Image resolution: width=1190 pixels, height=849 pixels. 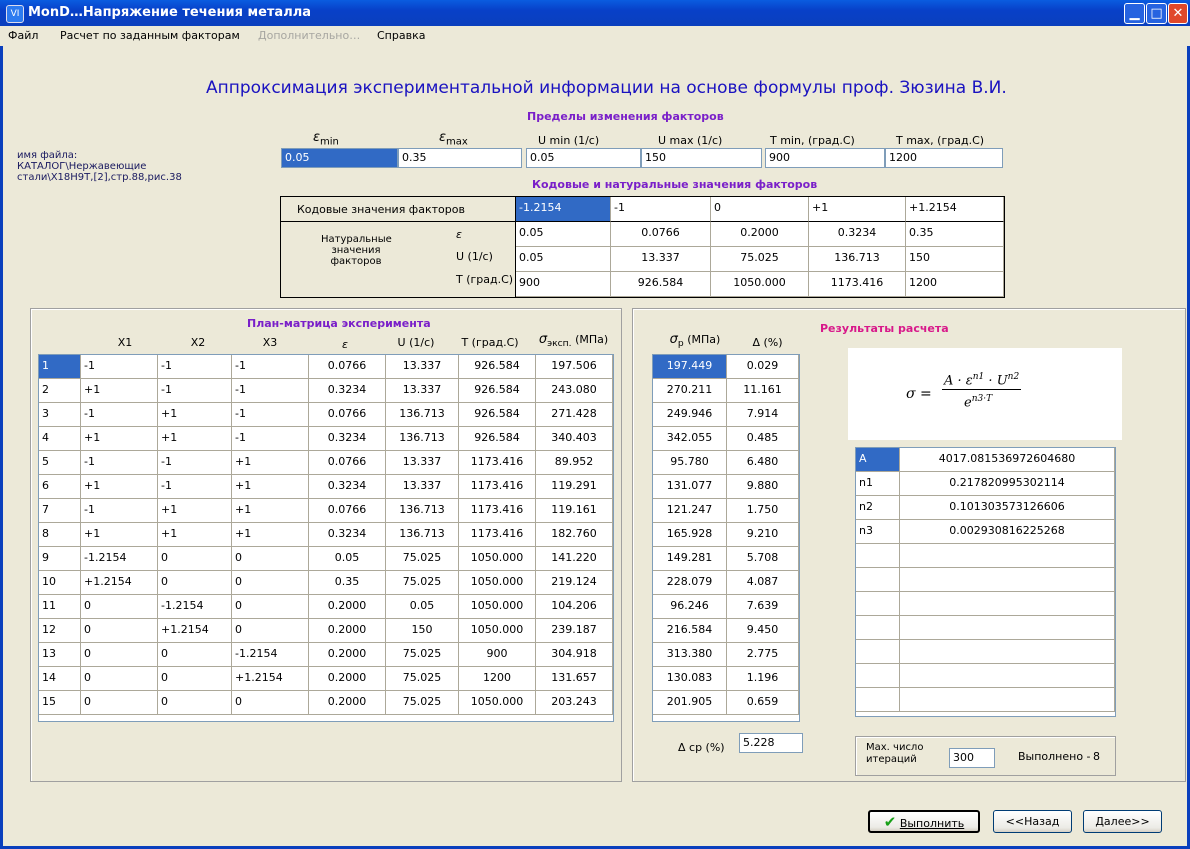 What do you see at coordinates (60, 415) in the screenshot?
I see `plan-cell: 3` at bounding box center [60, 415].